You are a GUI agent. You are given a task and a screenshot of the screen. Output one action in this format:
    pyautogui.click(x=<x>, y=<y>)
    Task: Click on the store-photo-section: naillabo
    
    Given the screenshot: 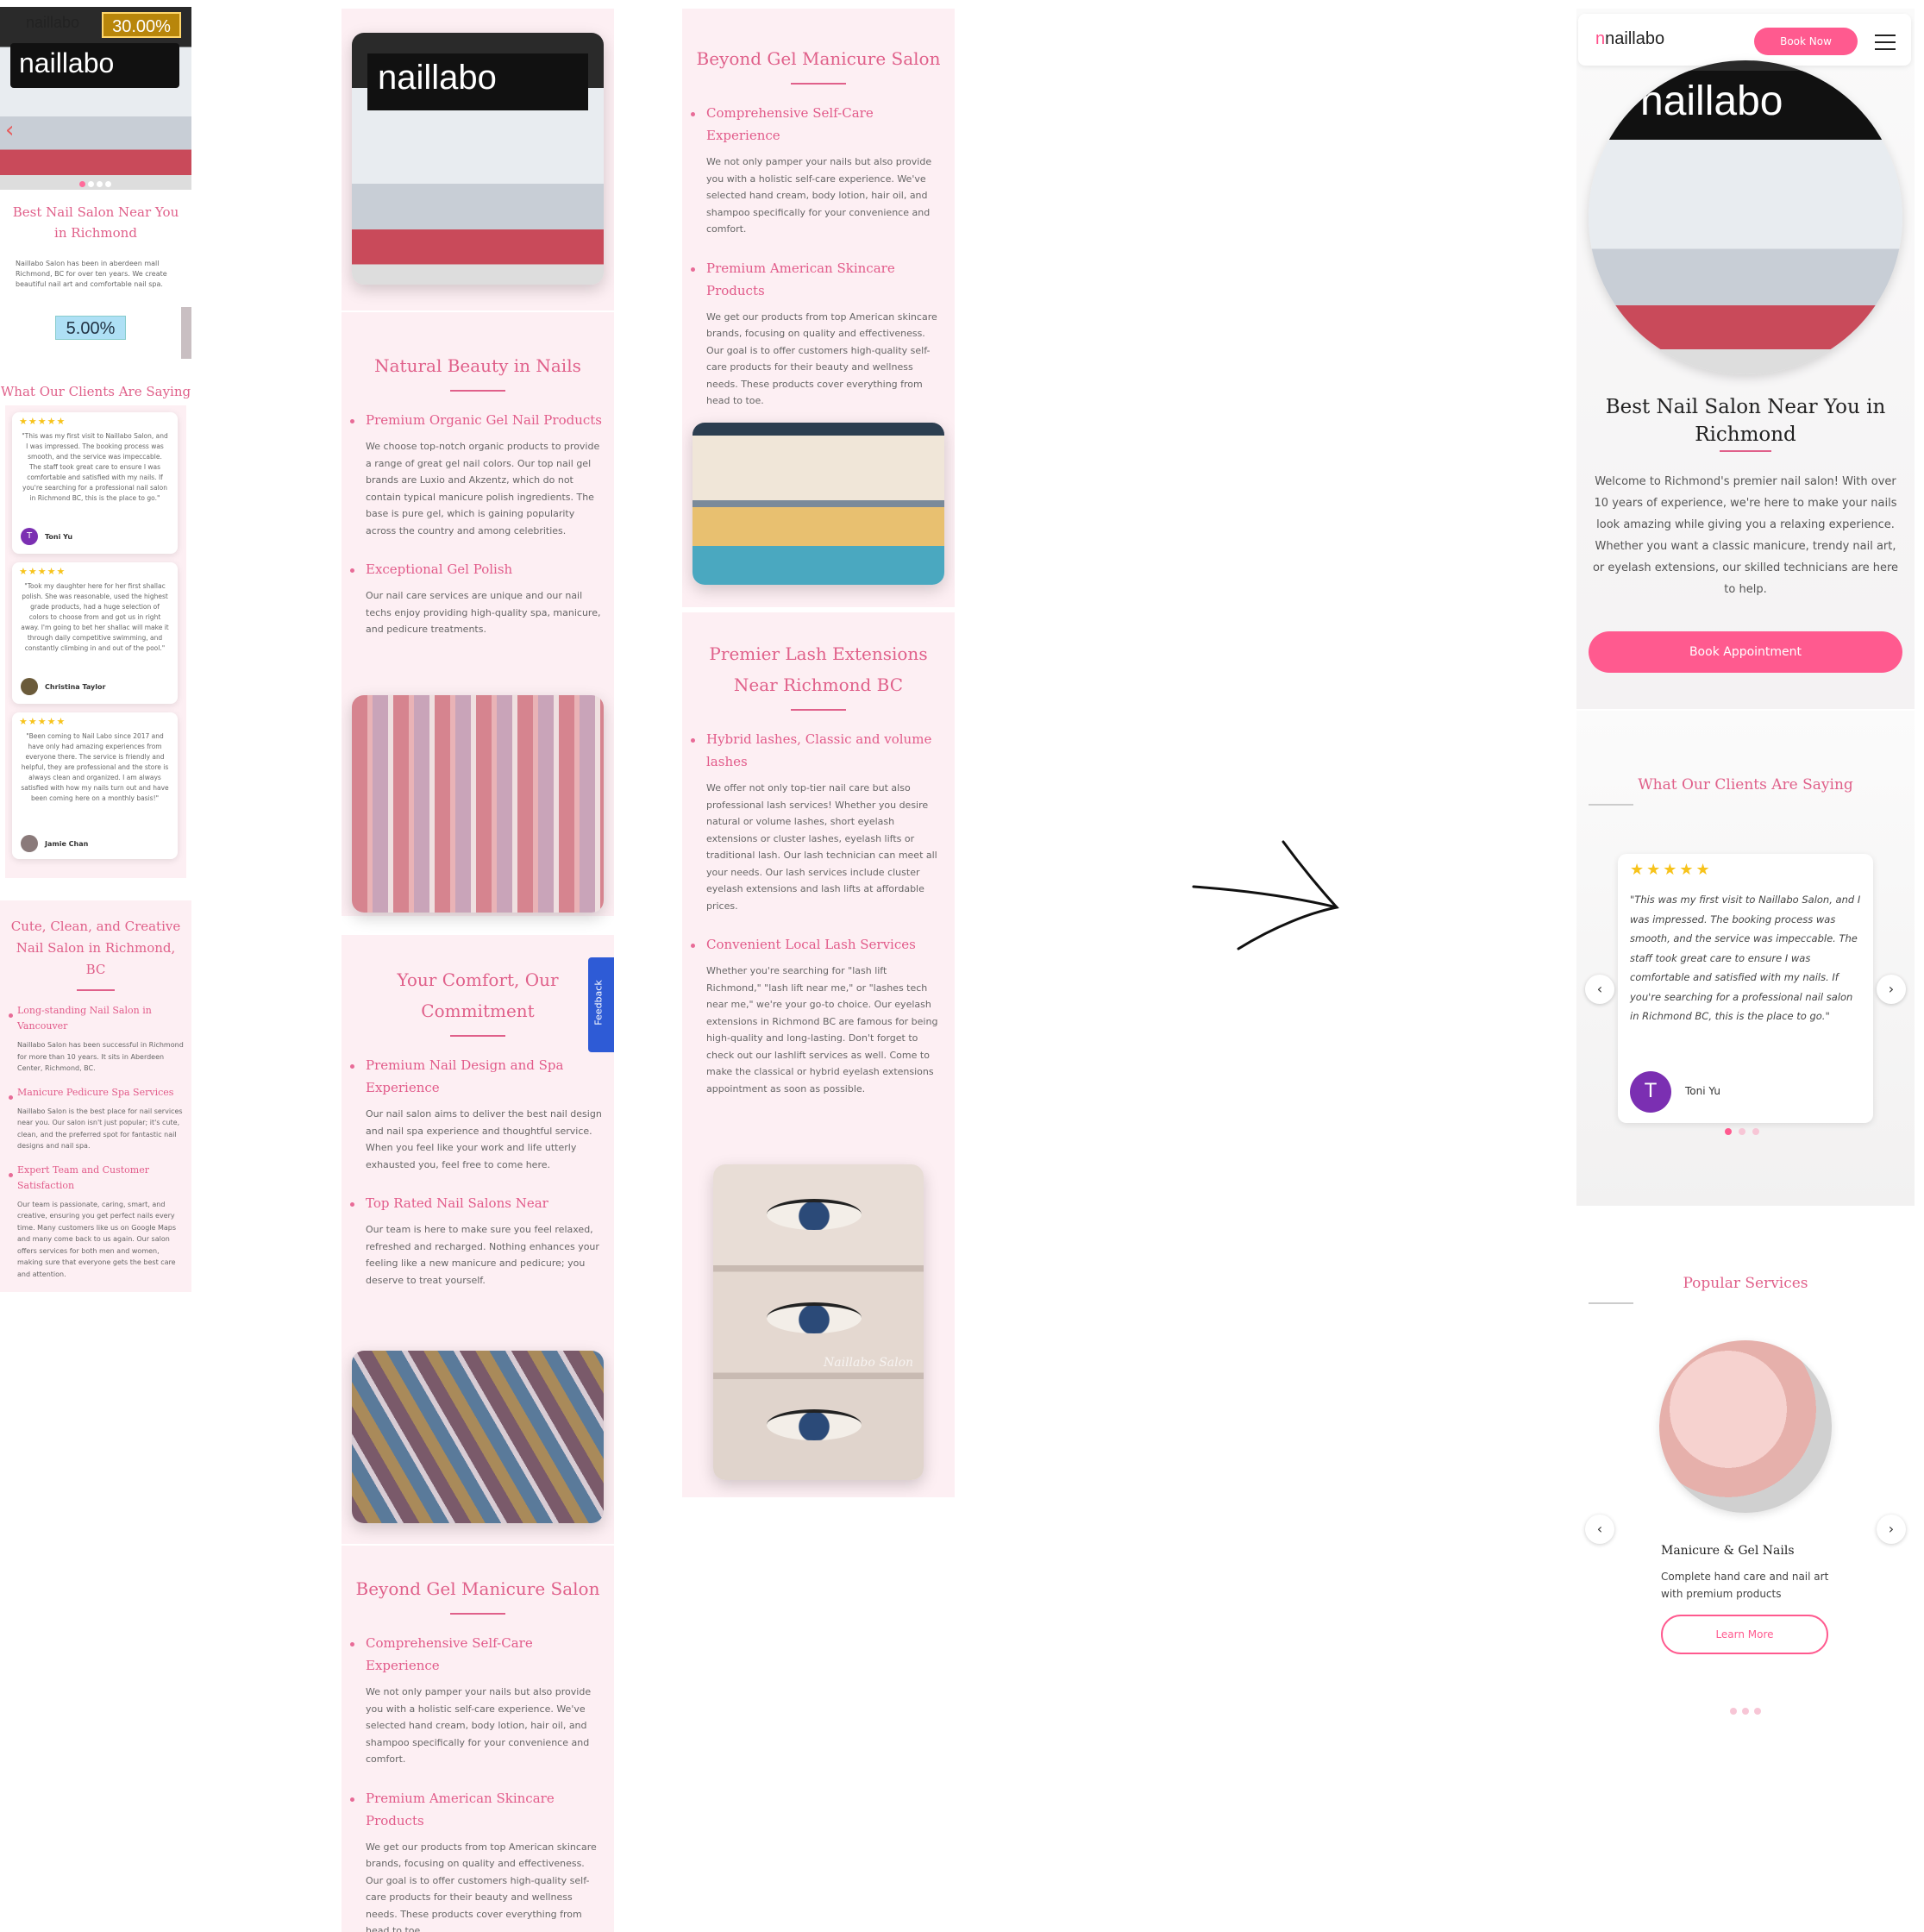 What is the action you would take?
    pyautogui.click(x=478, y=159)
    